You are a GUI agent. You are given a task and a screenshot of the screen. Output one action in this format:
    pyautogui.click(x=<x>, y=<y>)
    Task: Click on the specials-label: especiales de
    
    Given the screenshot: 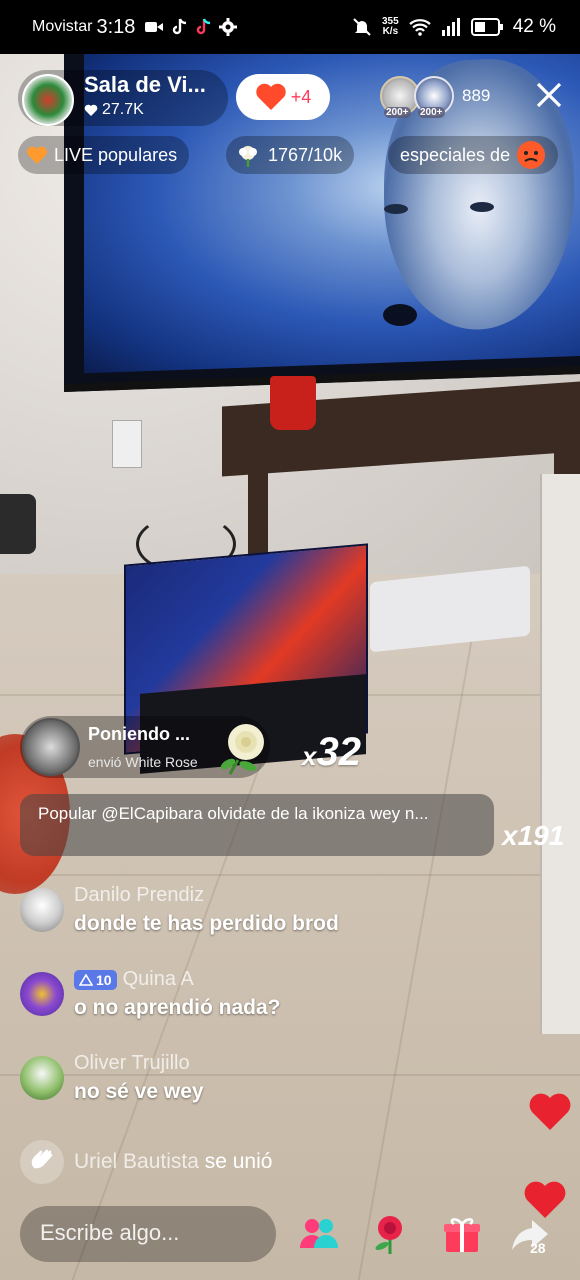 What is the action you would take?
    pyautogui.click(x=455, y=154)
    